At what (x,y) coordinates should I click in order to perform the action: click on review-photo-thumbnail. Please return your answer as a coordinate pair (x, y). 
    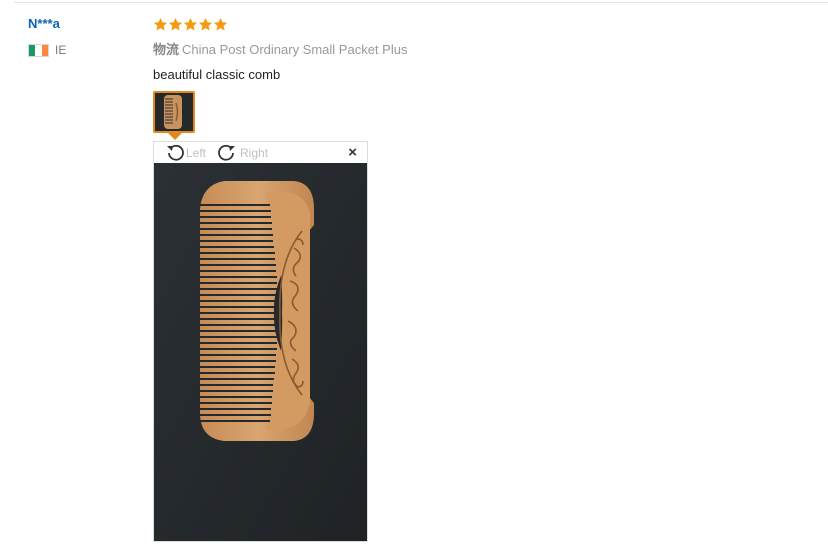
    Looking at the image, I should click on (174, 112).